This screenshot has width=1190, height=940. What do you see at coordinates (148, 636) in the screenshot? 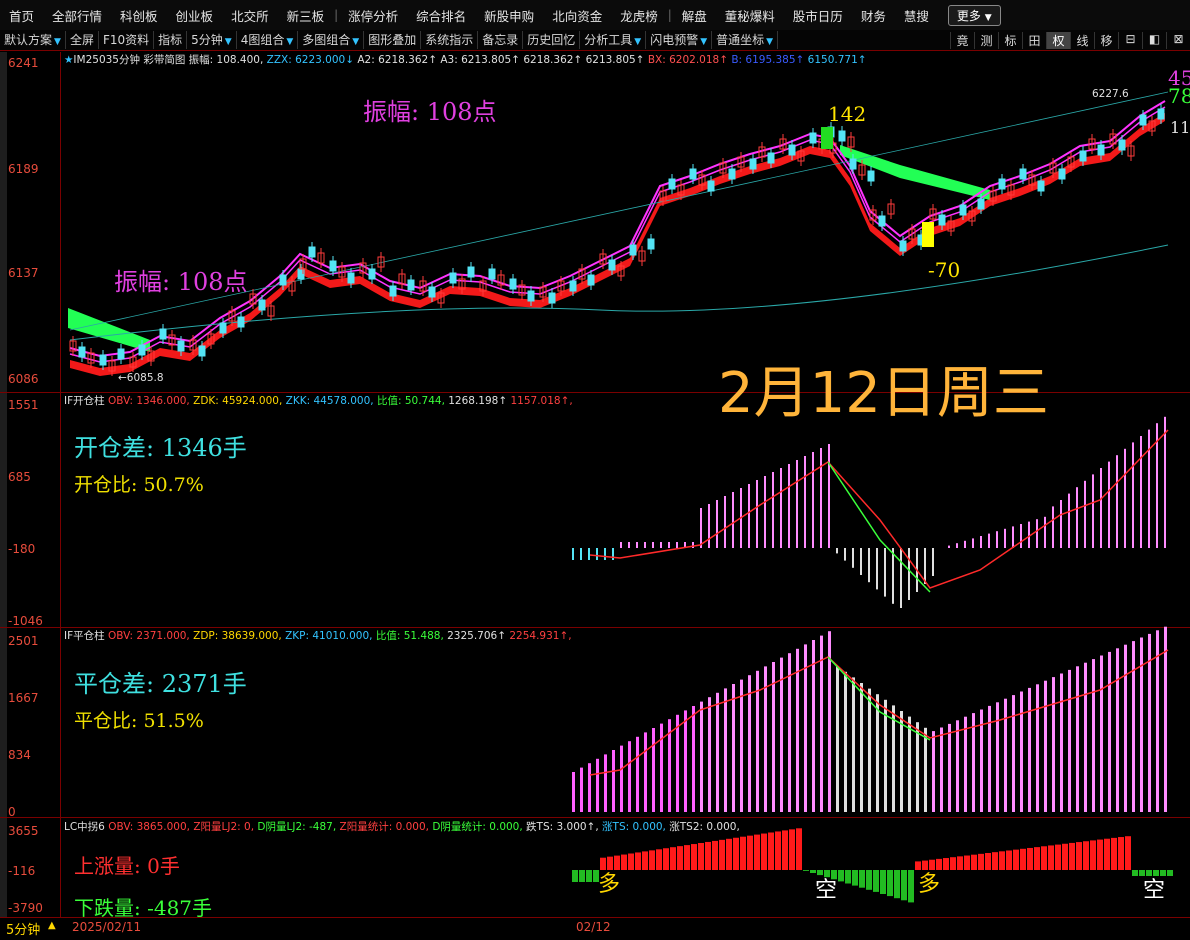
I see `close-obv: OBV: 2371.000,` at bounding box center [148, 636].